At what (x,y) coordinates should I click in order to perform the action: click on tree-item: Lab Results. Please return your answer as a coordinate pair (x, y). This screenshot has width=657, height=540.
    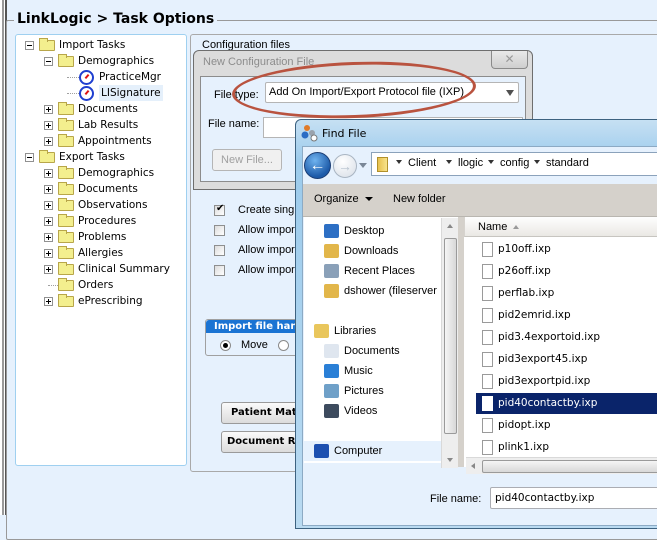
    Looking at the image, I should click on (101, 125).